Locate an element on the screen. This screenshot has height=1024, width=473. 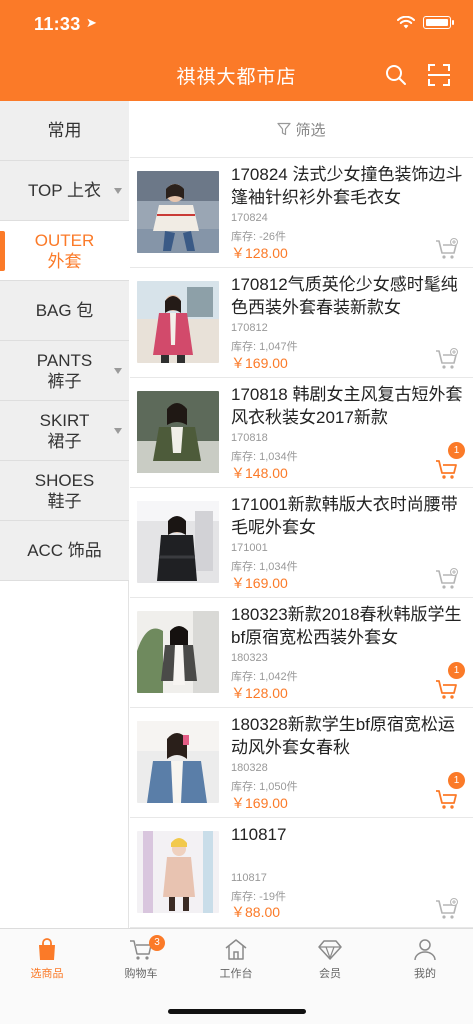
category-top: TOP 上衣 is located at coordinates (64, 191).